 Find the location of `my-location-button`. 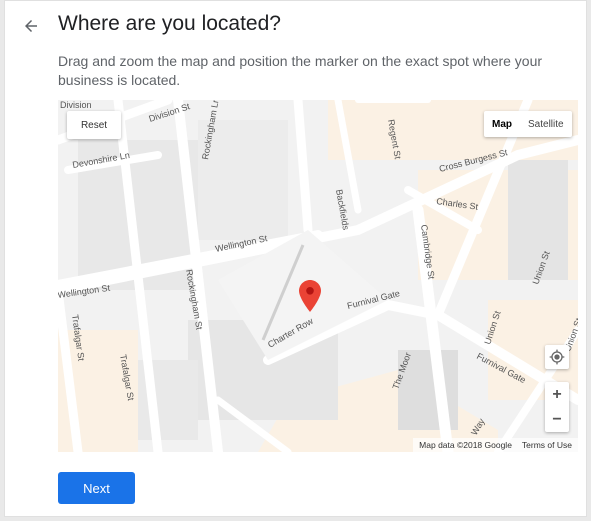

my-location-button is located at coordinates (557, 357).